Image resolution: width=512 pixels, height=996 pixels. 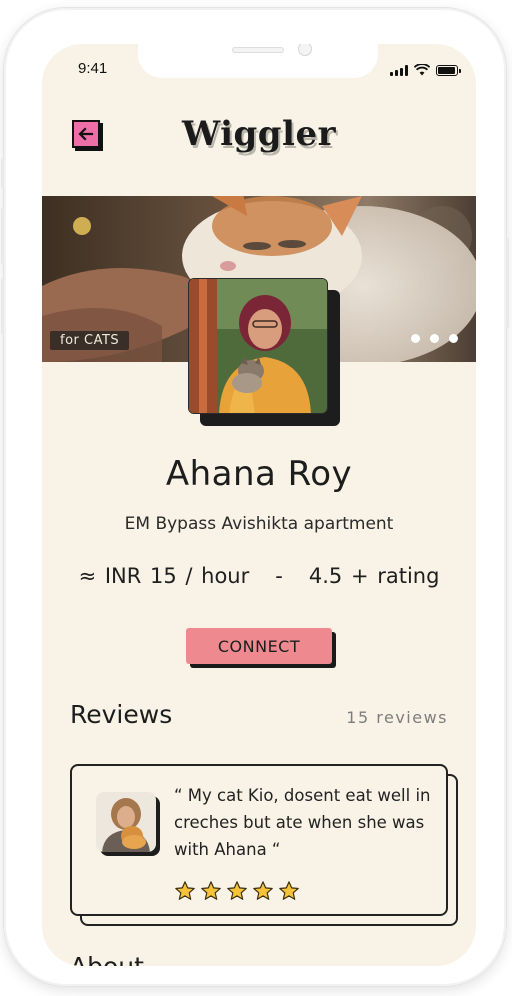 I want to click on status-icons, so click(x=425, y=70).